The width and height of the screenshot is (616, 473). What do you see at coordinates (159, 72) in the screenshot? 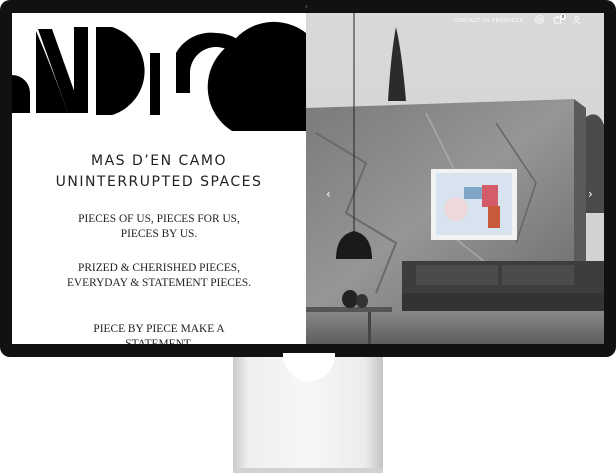
I see `brand-logo` at bounding box center [159, 72].